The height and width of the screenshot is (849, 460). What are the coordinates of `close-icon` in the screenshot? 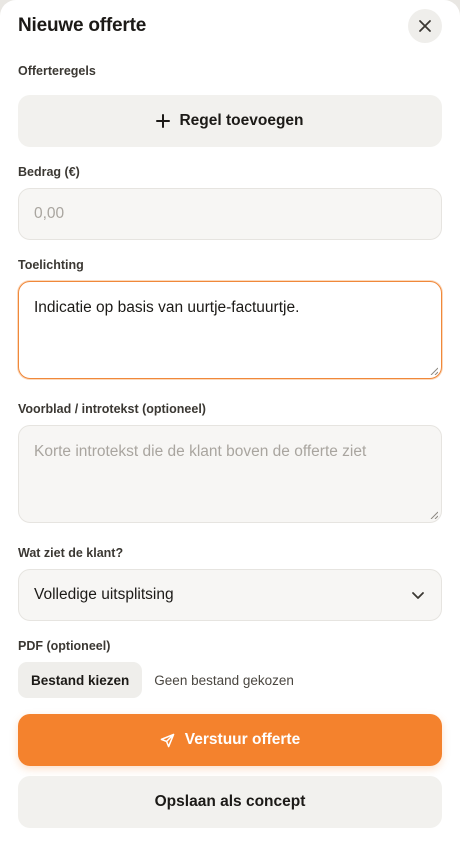 It's located at (425, 26).